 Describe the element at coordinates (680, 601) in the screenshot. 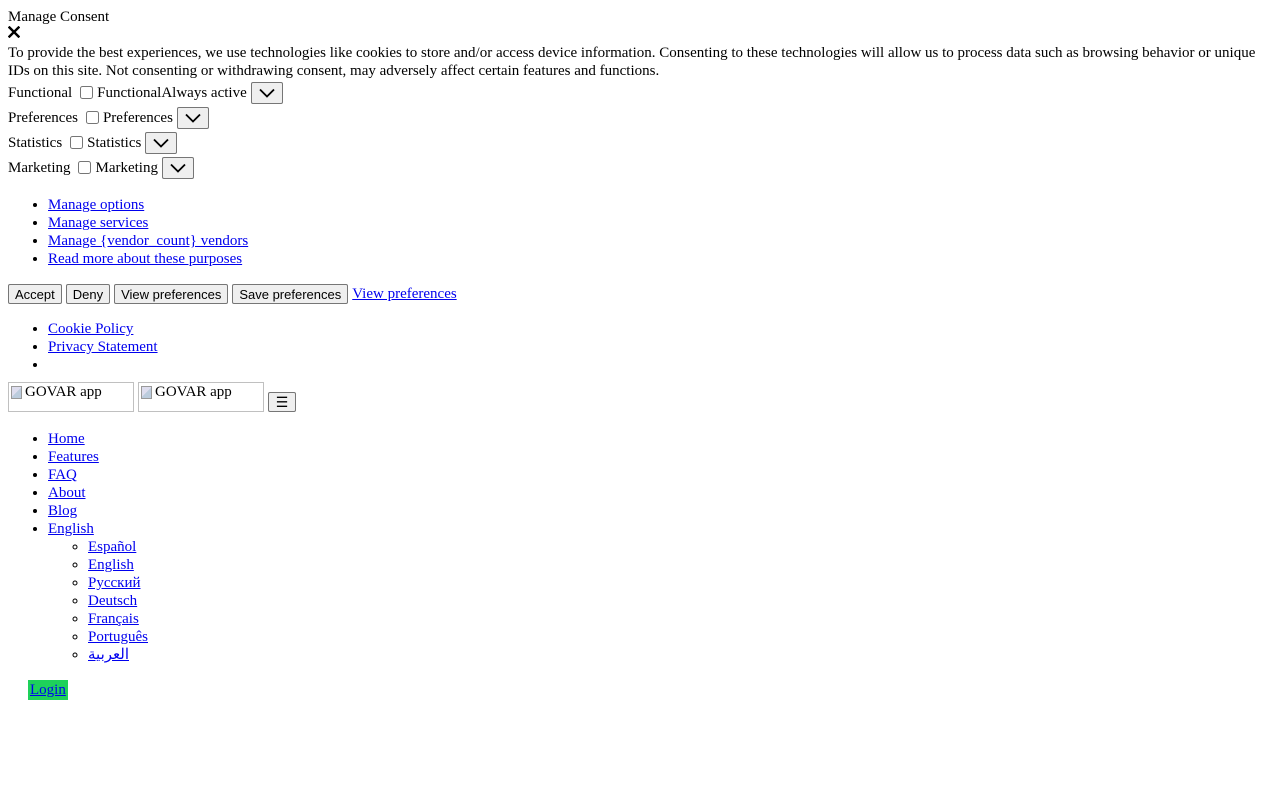

I see `language-item: Deutsch` at that location.